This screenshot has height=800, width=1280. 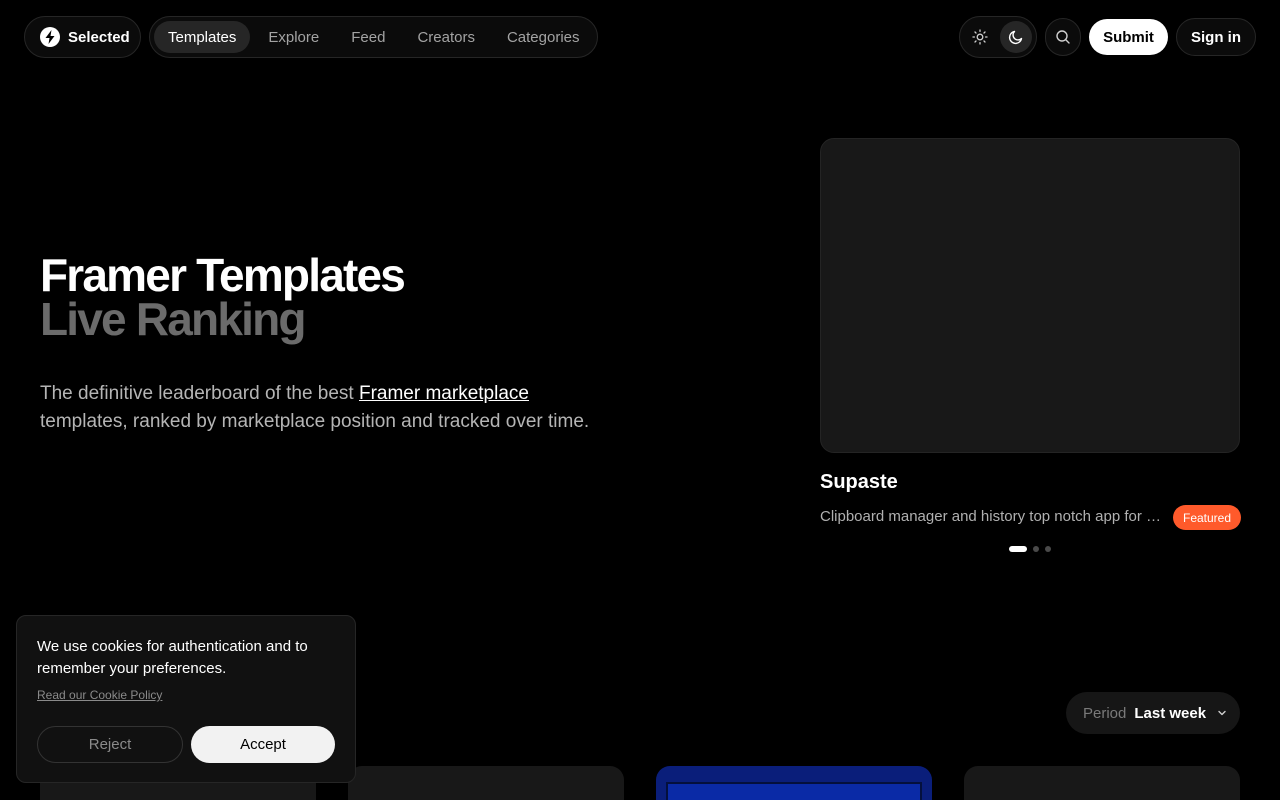 I want to click on bolt-logo-icon, so click(x=50, y=37).